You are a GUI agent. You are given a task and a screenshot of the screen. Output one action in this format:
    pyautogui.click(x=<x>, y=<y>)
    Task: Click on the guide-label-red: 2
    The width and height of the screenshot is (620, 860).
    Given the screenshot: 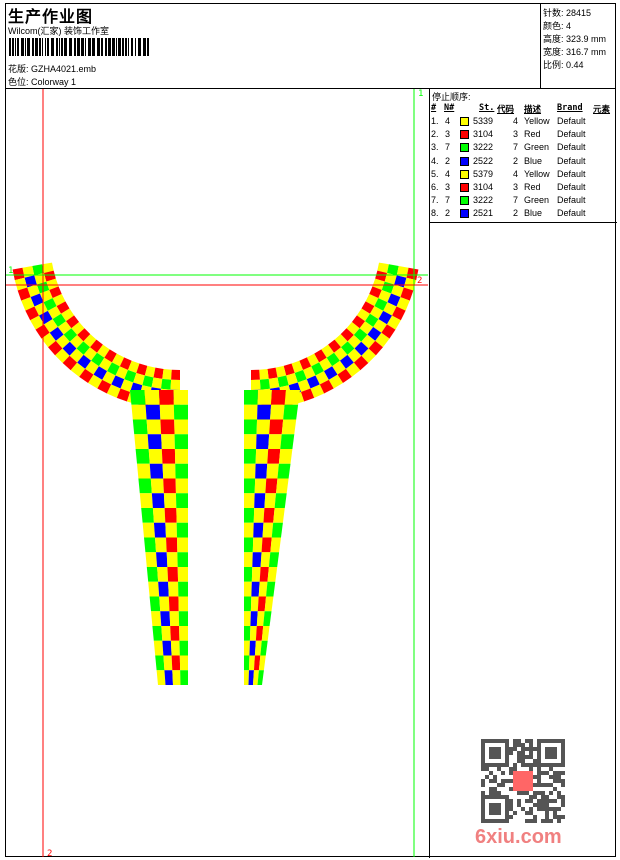 What is the action you would take?
    pyautogui.click(x=49, y=854)
    